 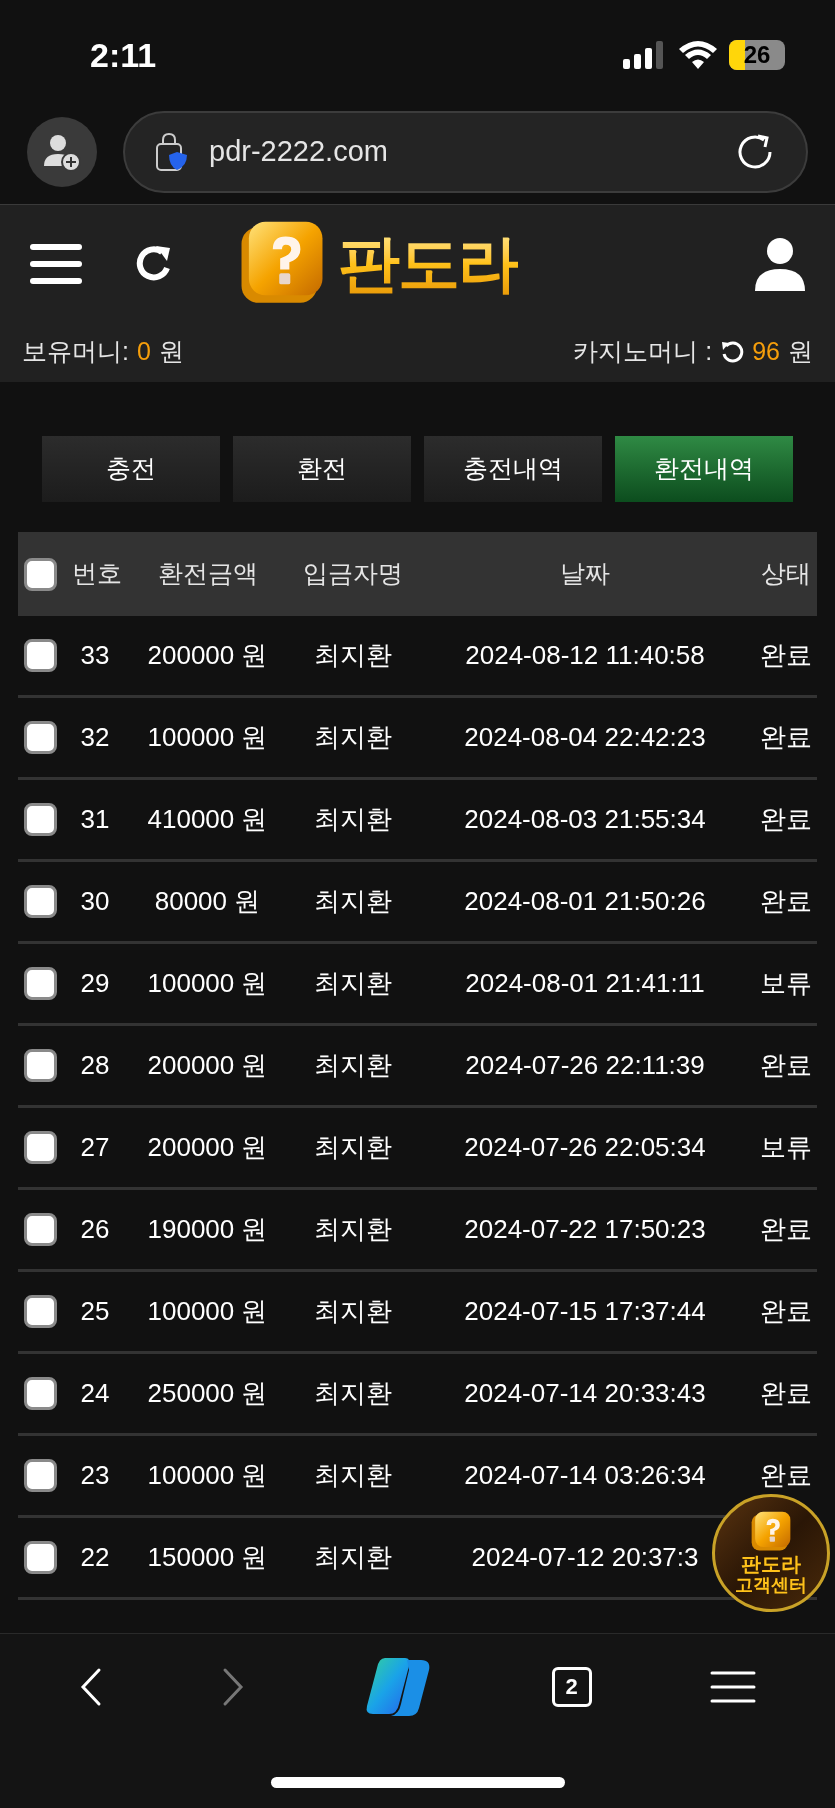 What do you see at coordinates (131, 469) in the screenshot?
I see `tab: 충전` at bounding box center [131, 469].